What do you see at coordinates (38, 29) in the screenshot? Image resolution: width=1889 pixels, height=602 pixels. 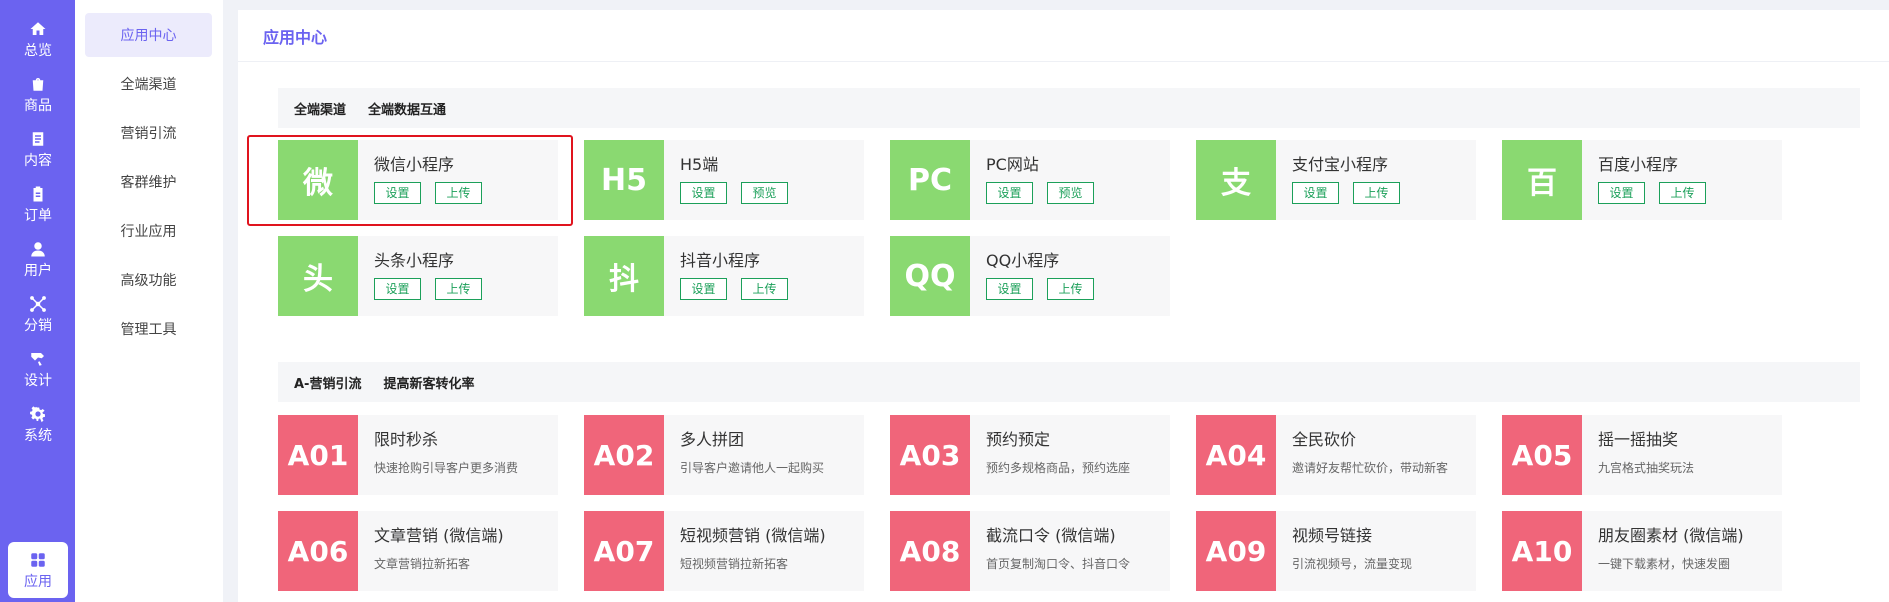 I see `home-icon` at bounding box center [38, 29].